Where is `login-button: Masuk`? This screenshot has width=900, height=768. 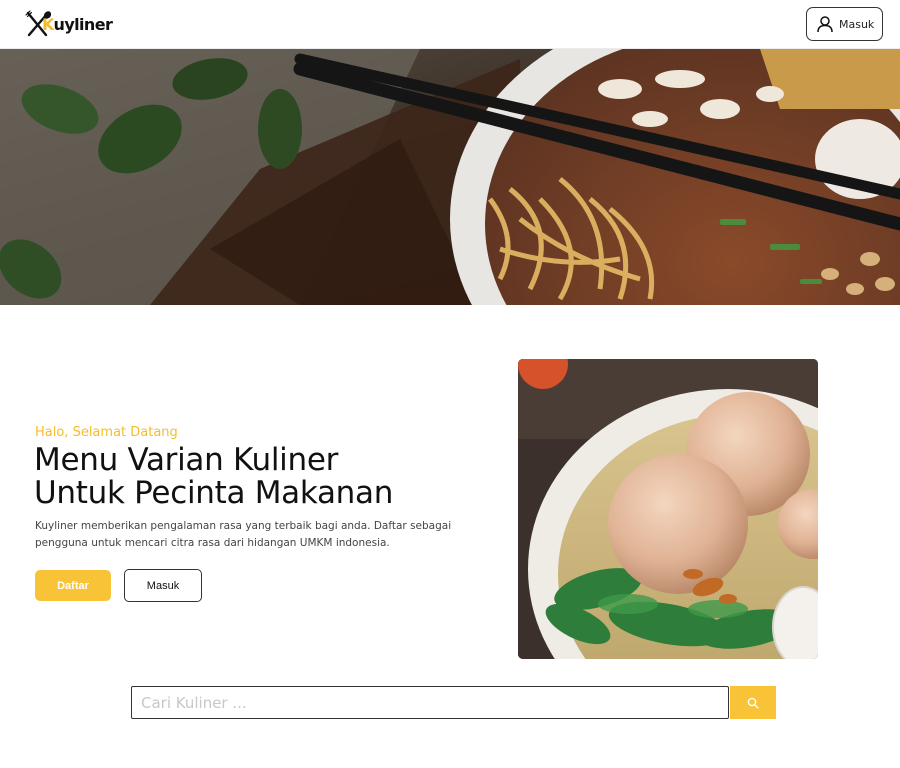 login-button: Masuk is located at coordinates (163, 585).